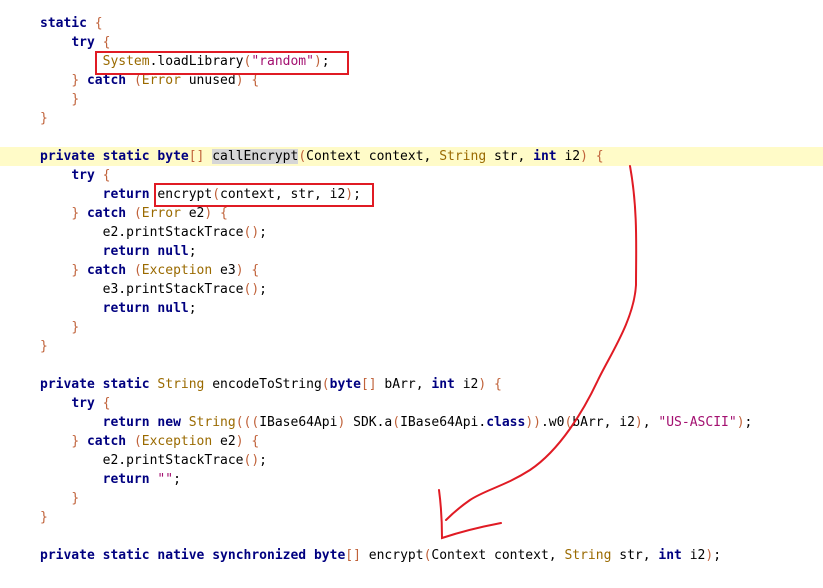 The image size is (823, 588). I want to click on code-token: IBase64Api, so click(298, 422).